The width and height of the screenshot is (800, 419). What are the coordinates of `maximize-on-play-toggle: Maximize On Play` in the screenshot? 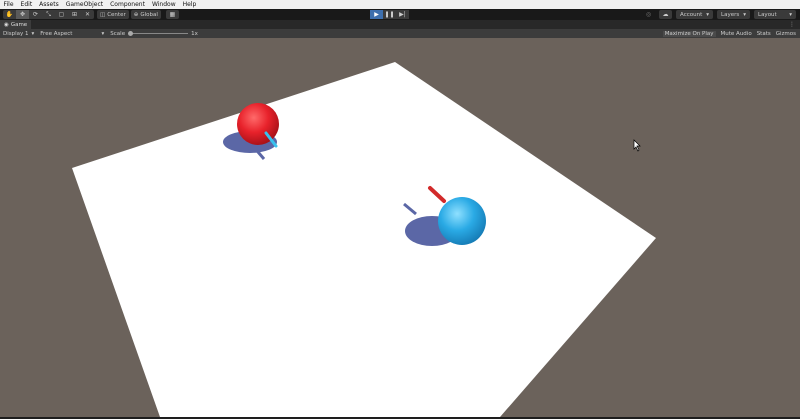 It's located at (689, 33).